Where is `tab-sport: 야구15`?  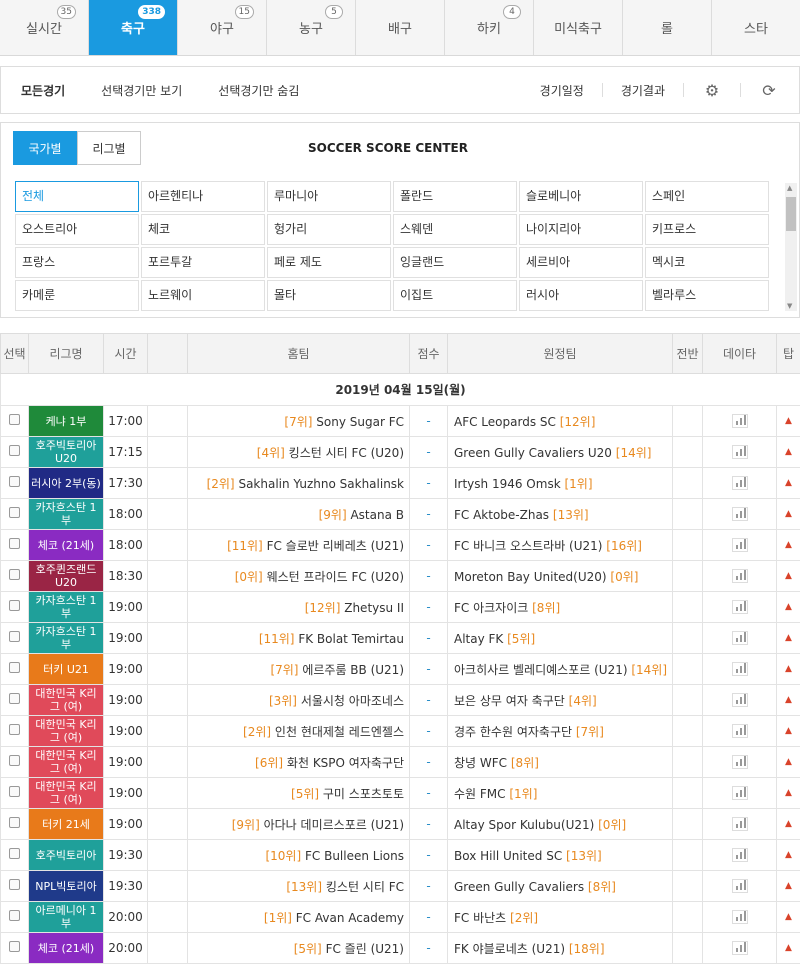 tab-sport: 야구15 is located at coordinates (222, 27).